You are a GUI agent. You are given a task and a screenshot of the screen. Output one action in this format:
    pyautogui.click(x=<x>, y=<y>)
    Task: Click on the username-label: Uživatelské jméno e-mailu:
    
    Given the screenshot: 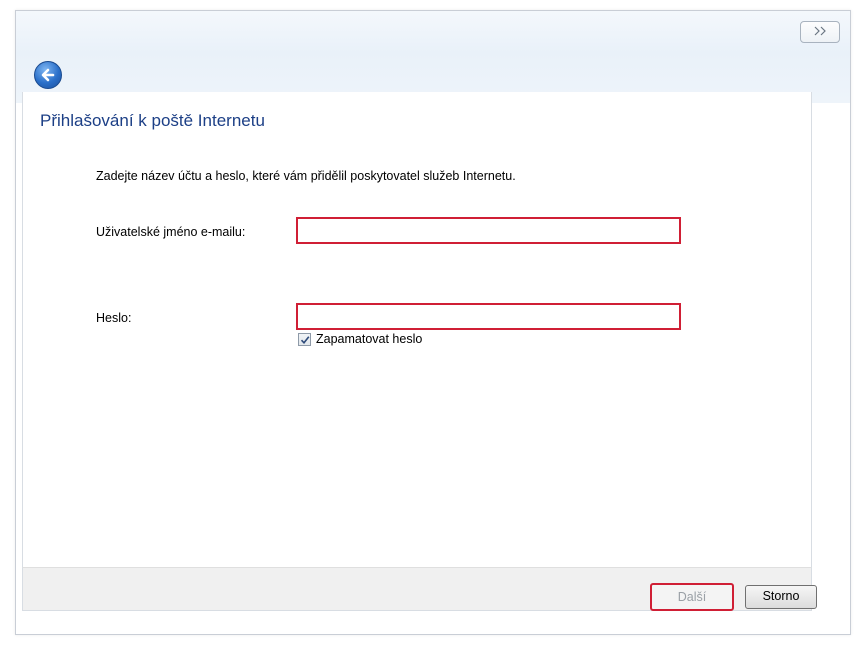 What is the action you would take?
    pyautogui.click(x=171, y=232)
    